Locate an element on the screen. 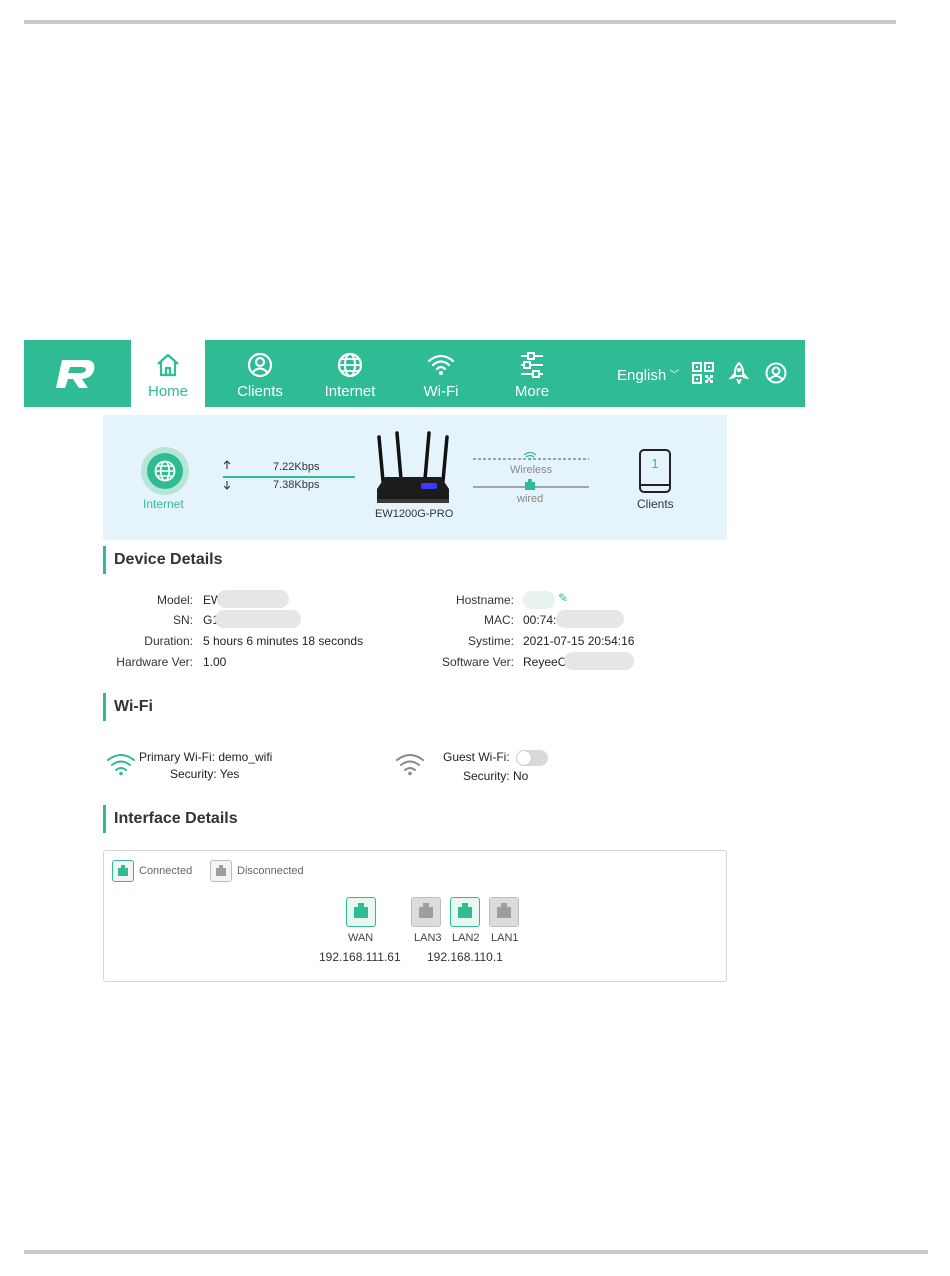 This screenshot has width=950, height=1276. nav-wifi: Wi-Fi is located at coordinates (441, 373).